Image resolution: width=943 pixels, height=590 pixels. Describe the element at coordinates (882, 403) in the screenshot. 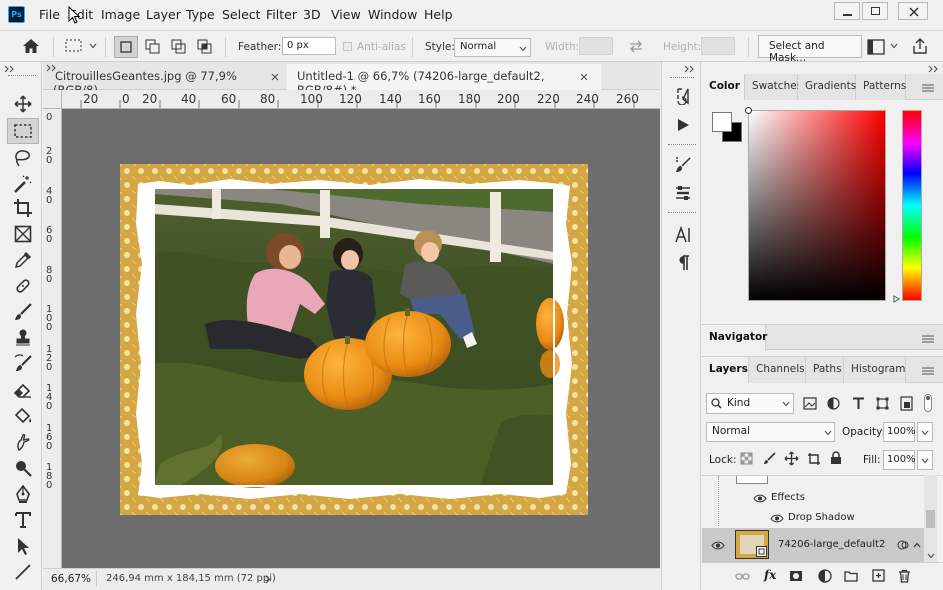

I see `filter-shape-icon` at that location.